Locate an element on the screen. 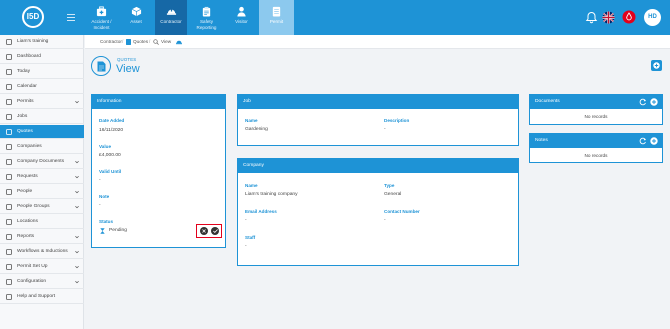 This screenshot has height=329, width=670. sidebar-item-people-groups: People Groups is located at coordinates (42, 207).